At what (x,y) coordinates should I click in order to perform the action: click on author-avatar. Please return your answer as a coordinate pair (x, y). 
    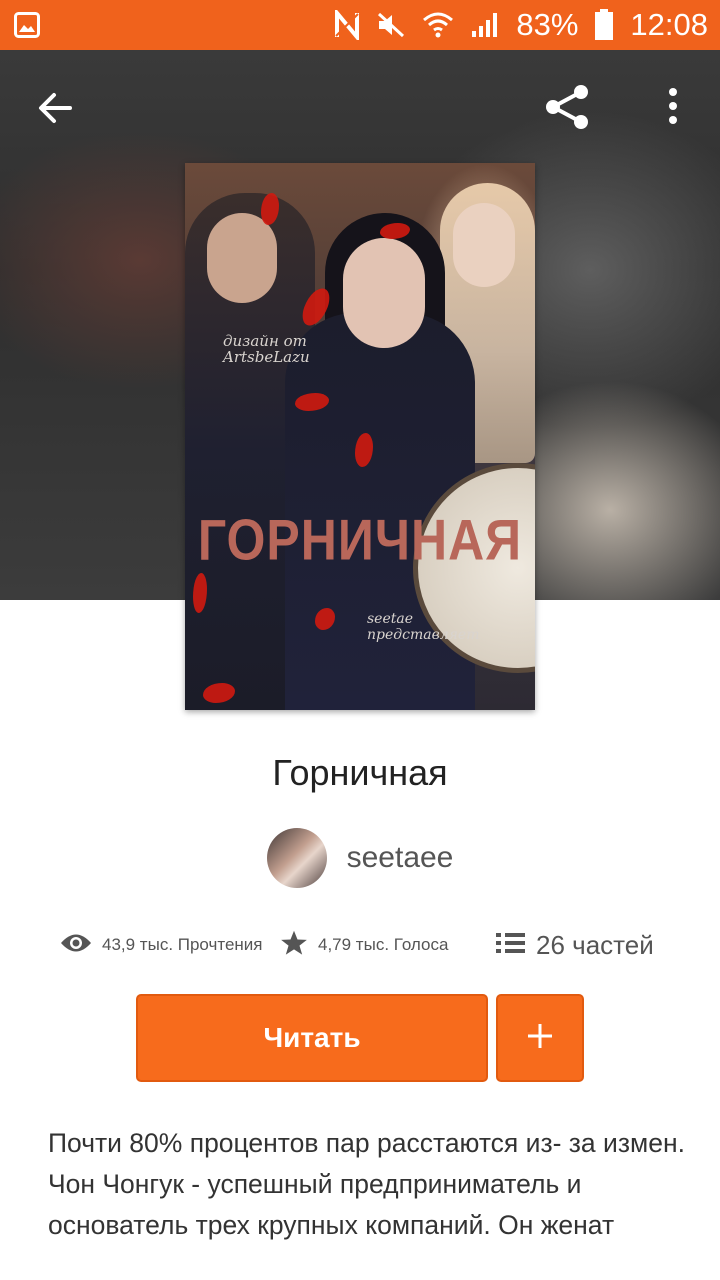
    Looking at the image, I should click on (296, 858).